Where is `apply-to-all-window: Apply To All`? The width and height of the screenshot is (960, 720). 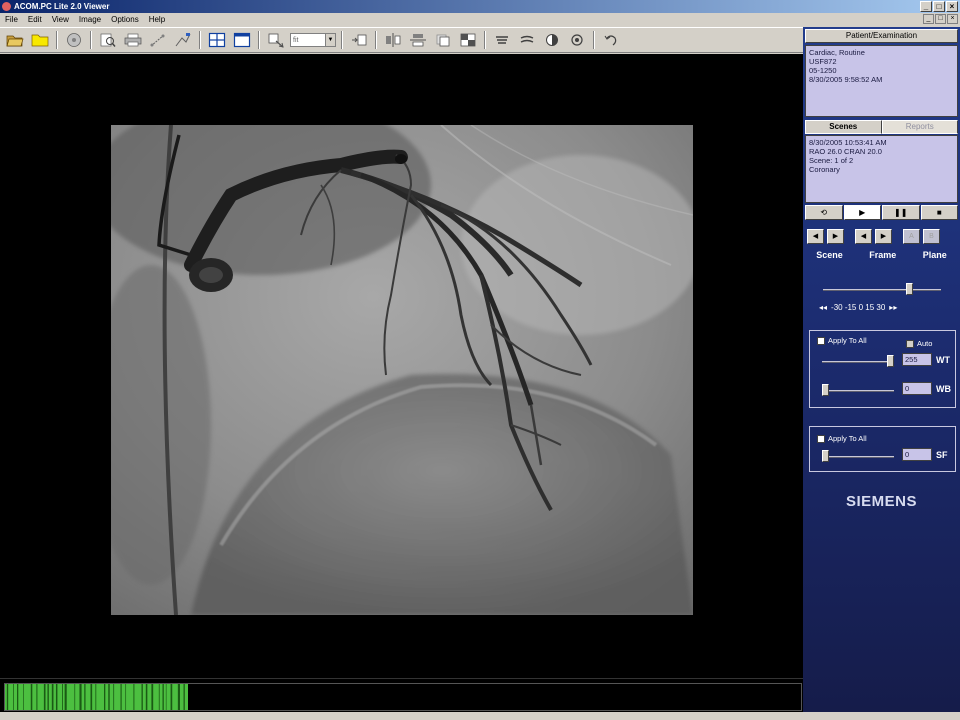 apply-to-all-window: Apply To All is located at coordinates (842, 340).